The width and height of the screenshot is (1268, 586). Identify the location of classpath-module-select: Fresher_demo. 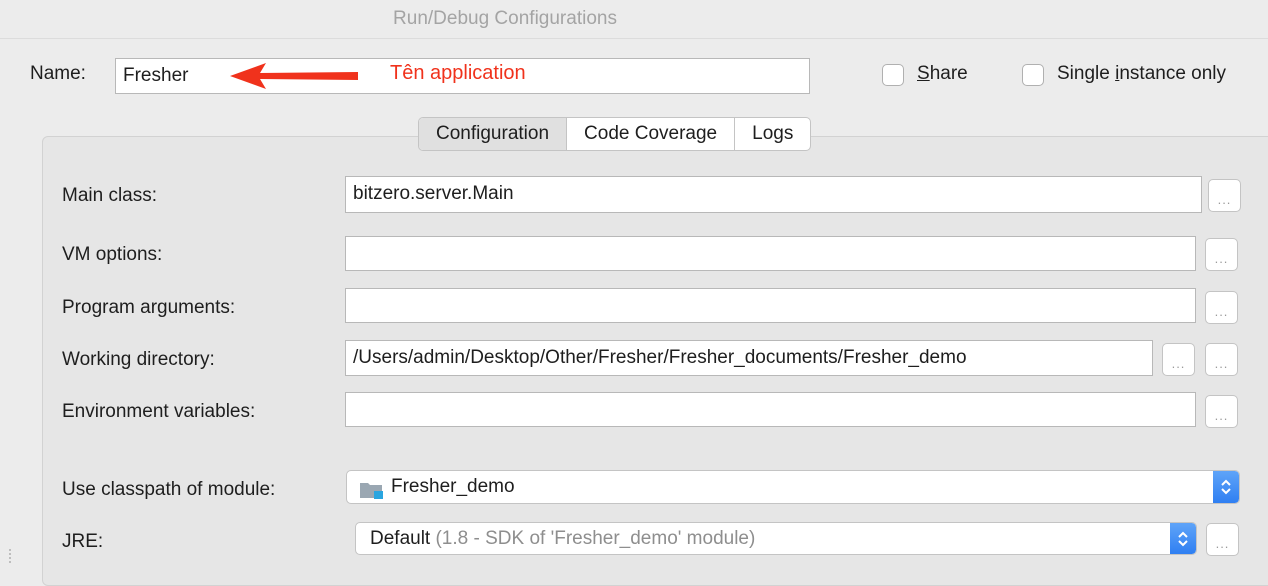
(793, 487).